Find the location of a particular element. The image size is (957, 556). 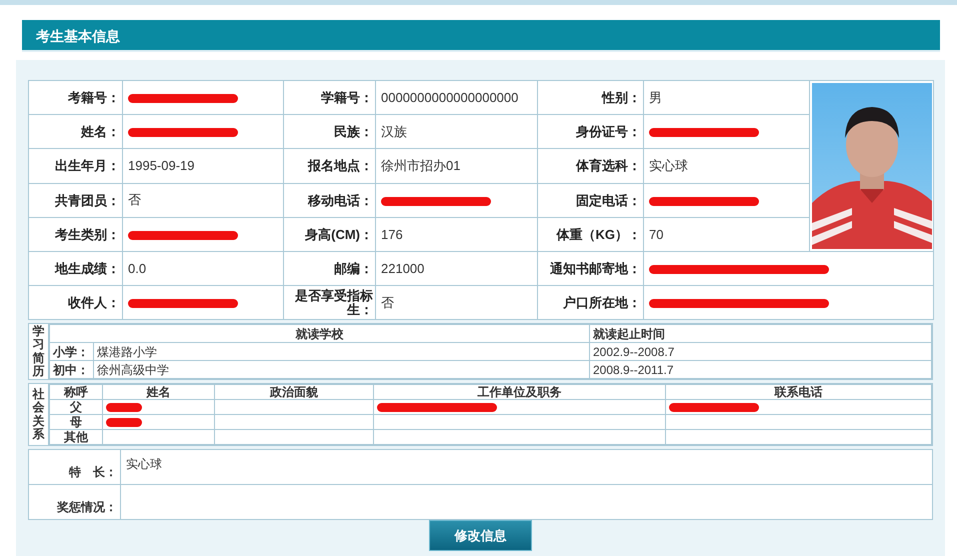

field-value: 男 is located at coordinates (655, 97).